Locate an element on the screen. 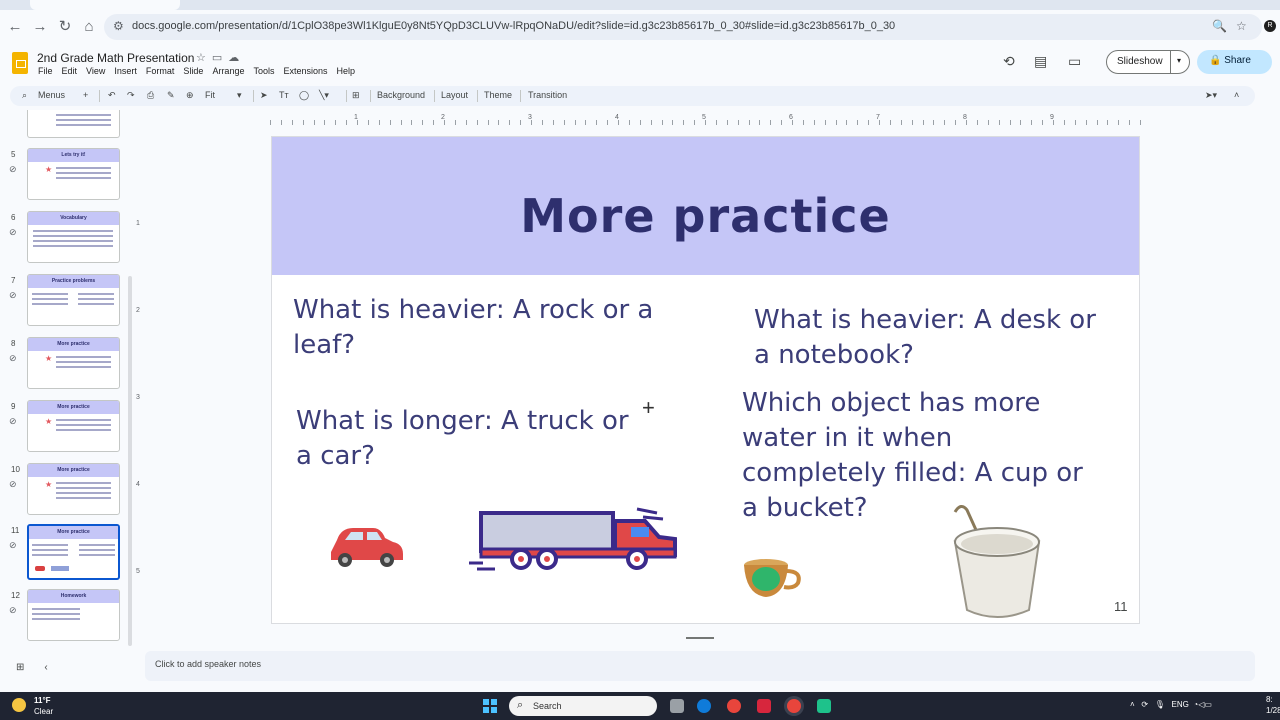  tray-chevron-icon: ˄ is located at coordinates (1132, 704).